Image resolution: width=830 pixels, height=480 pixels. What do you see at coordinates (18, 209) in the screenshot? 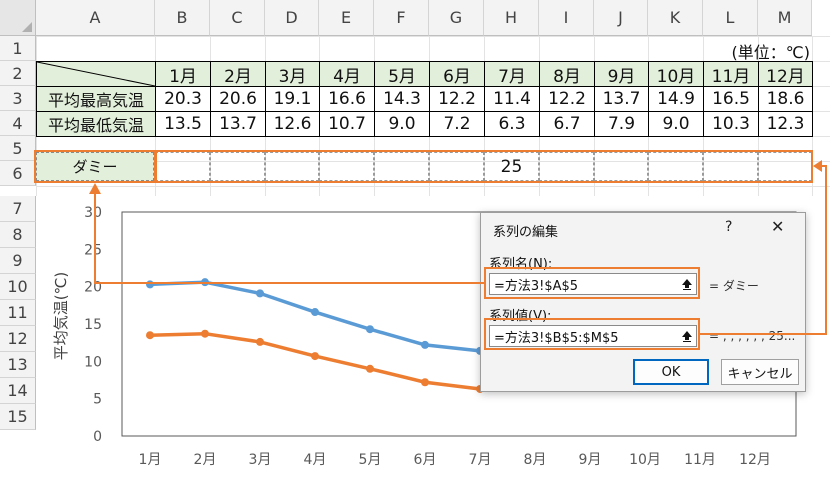
I see `row-header: 7` at bounding box center [18, 209].